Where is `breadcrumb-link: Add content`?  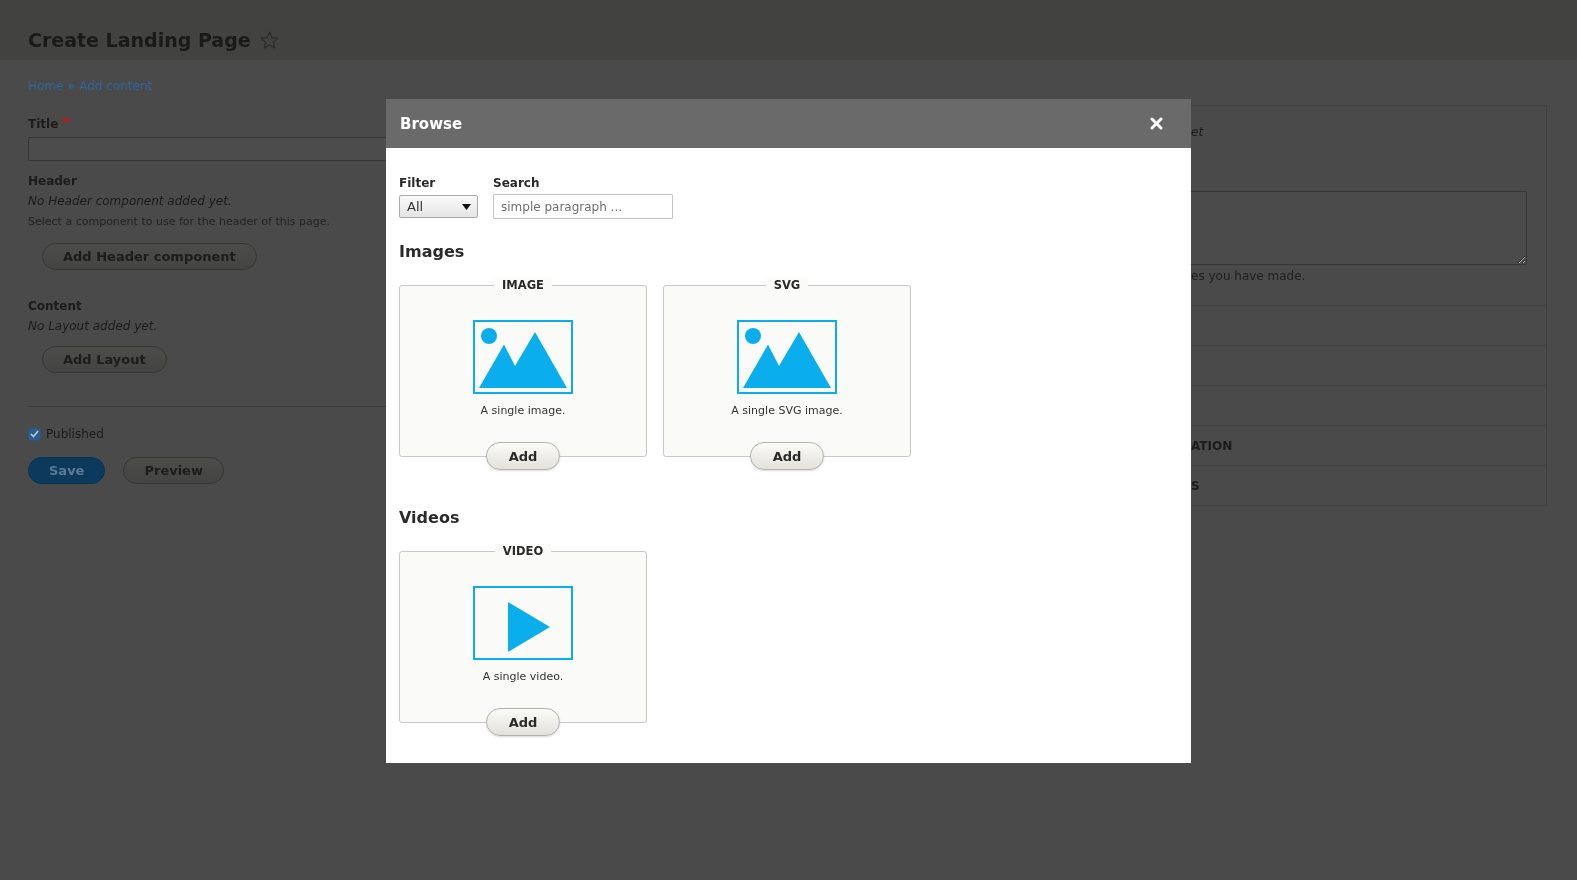
breadcrumb-link: Add content is located at coordinates (116, 86).